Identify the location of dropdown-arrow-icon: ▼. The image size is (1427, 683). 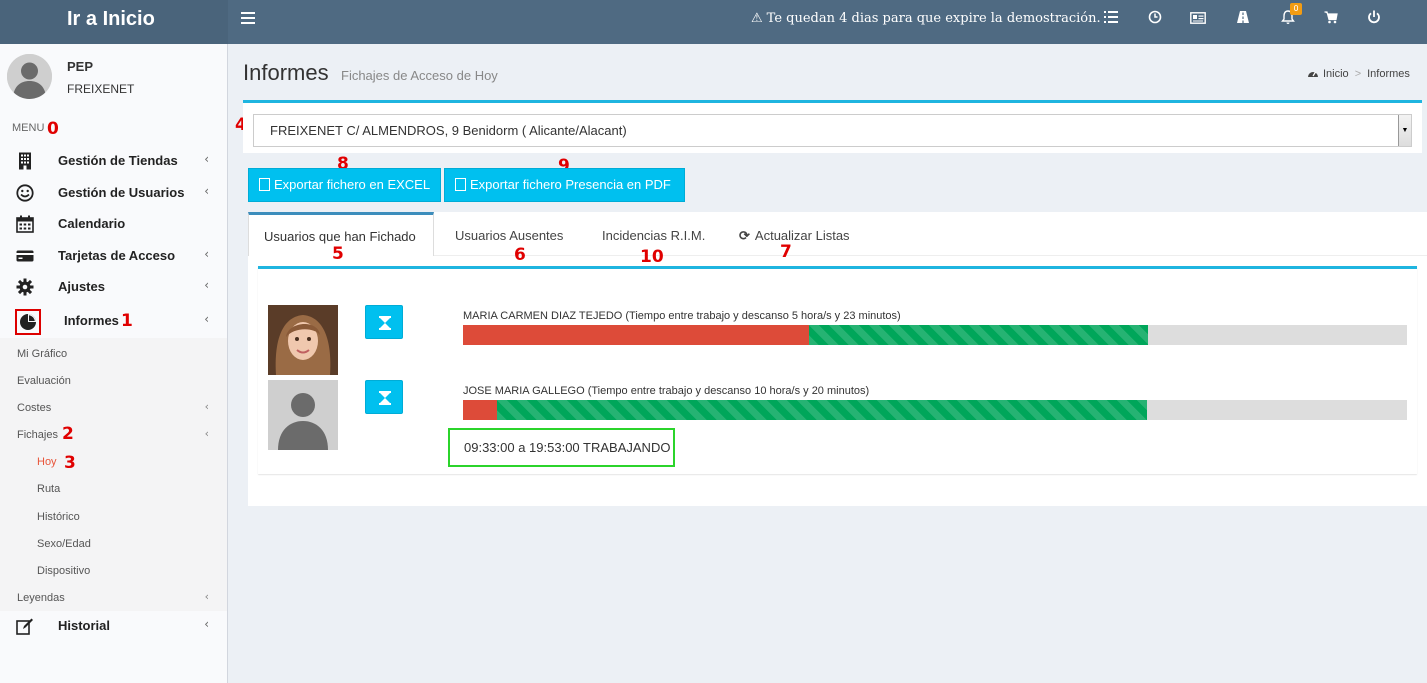
(1404, 130).